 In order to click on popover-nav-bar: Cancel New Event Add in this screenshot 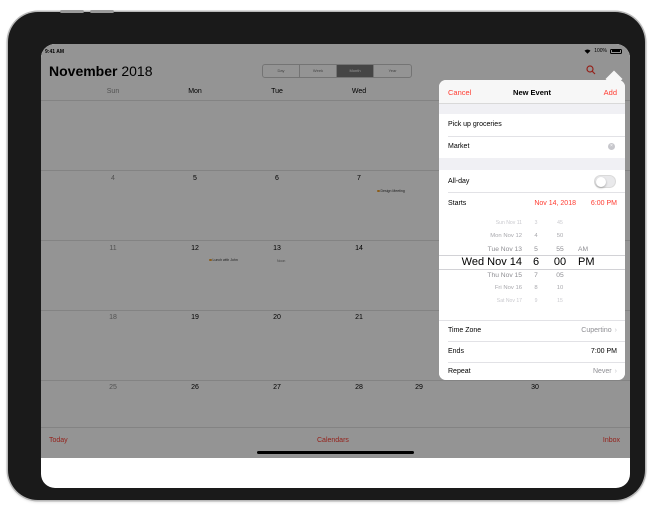, I will do `click(532, 92)`.